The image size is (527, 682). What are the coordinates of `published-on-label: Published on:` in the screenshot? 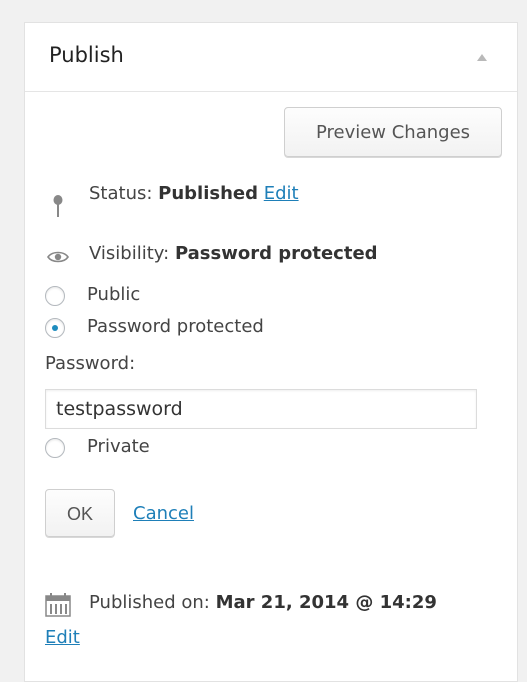 It's located at (149, 602).